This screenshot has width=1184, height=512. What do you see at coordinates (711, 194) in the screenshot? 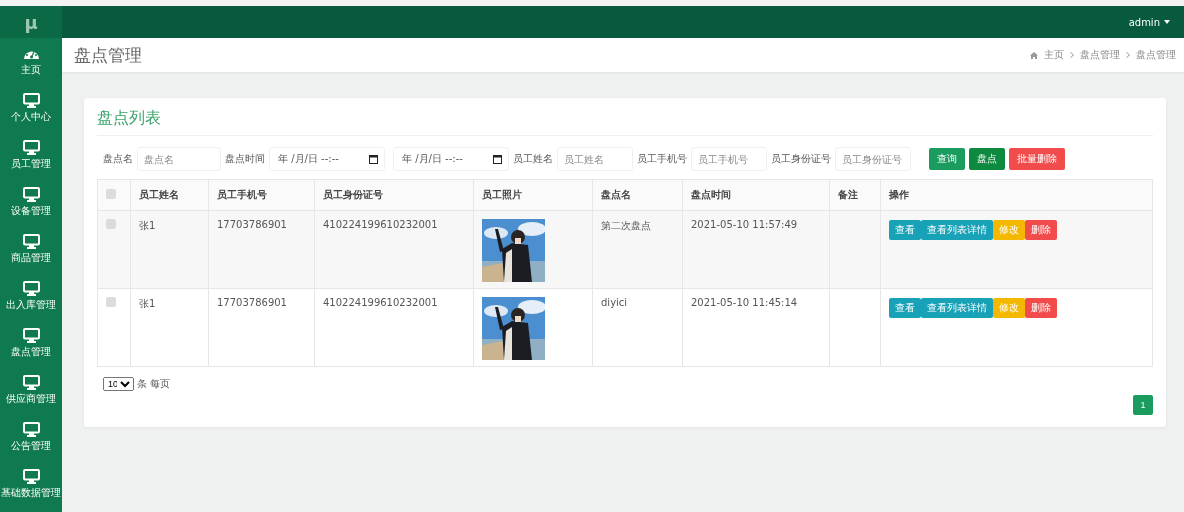
I see `column-header: 盘点时间` at bounding box center [711, 194].